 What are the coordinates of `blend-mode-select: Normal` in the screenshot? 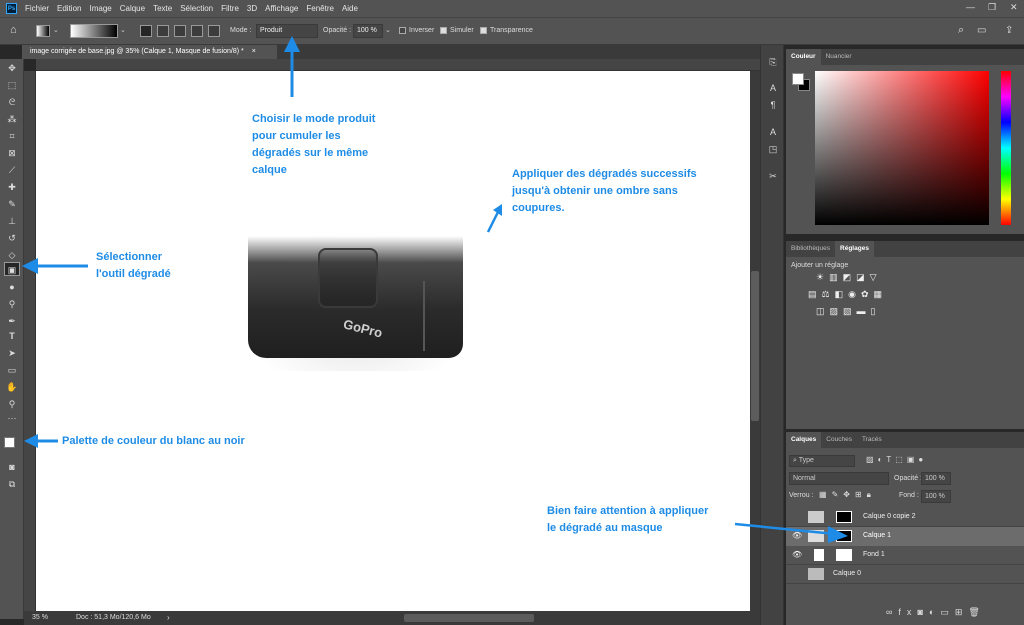 It's located at (839, 478).